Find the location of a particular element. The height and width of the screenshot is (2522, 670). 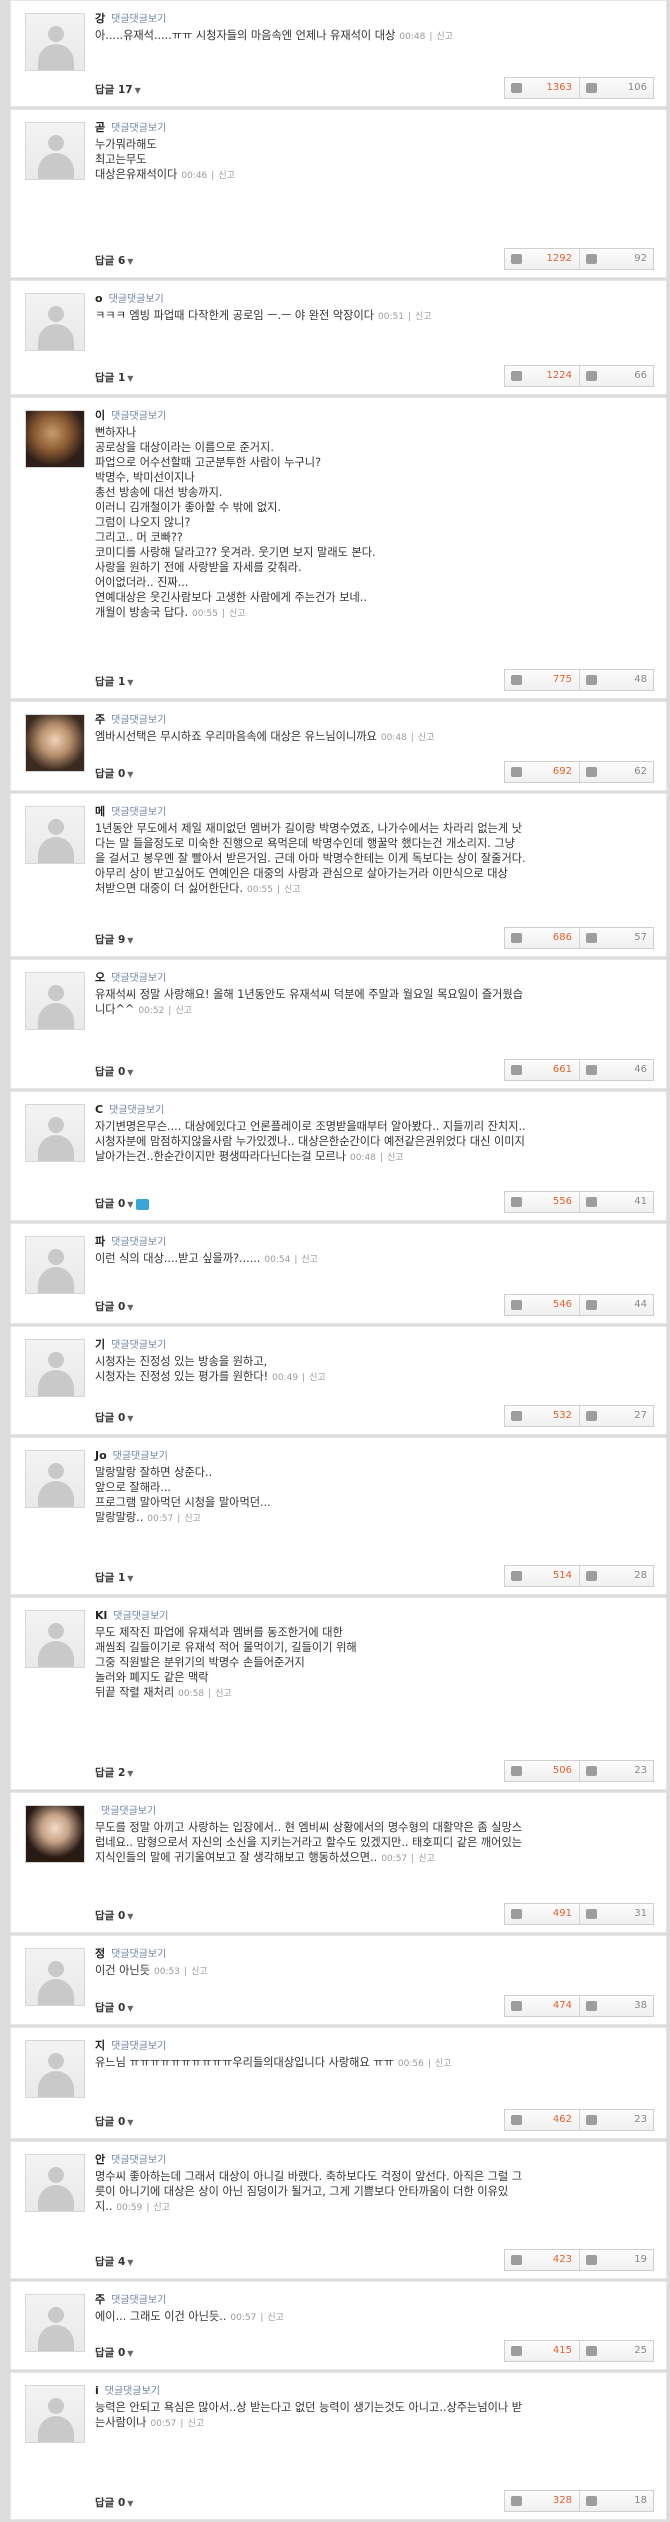

downvote-button: 28 is located at coordinates (617, 1576).